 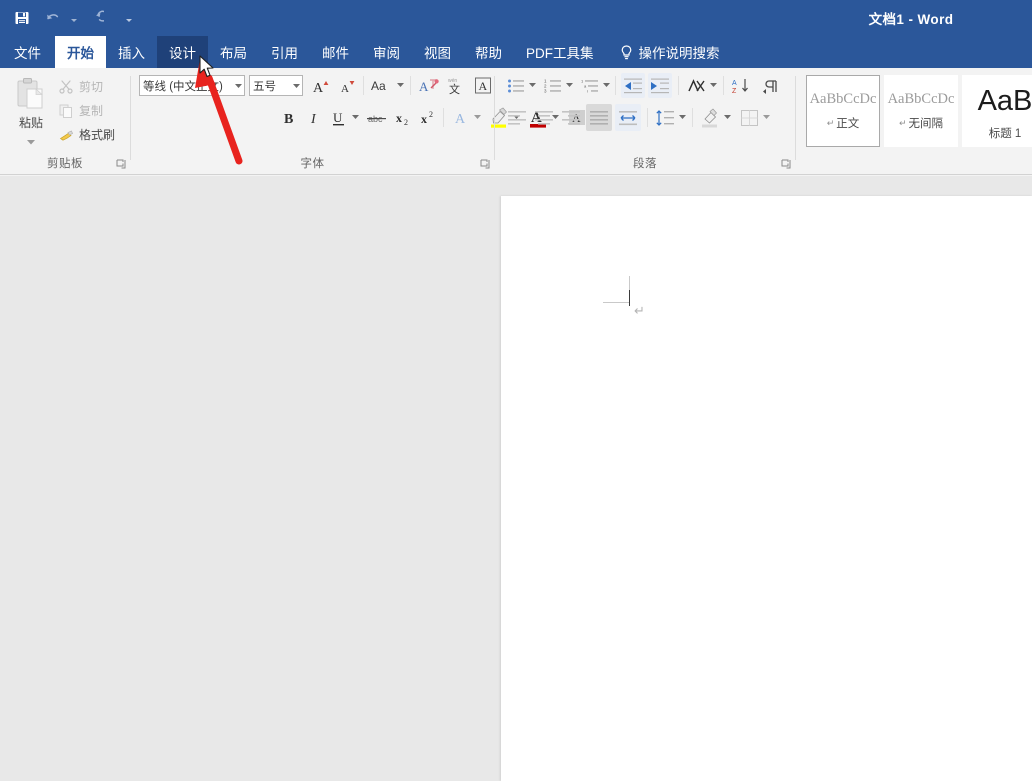 I want to click on tab-file: 文件, so click(x=27, y=52).